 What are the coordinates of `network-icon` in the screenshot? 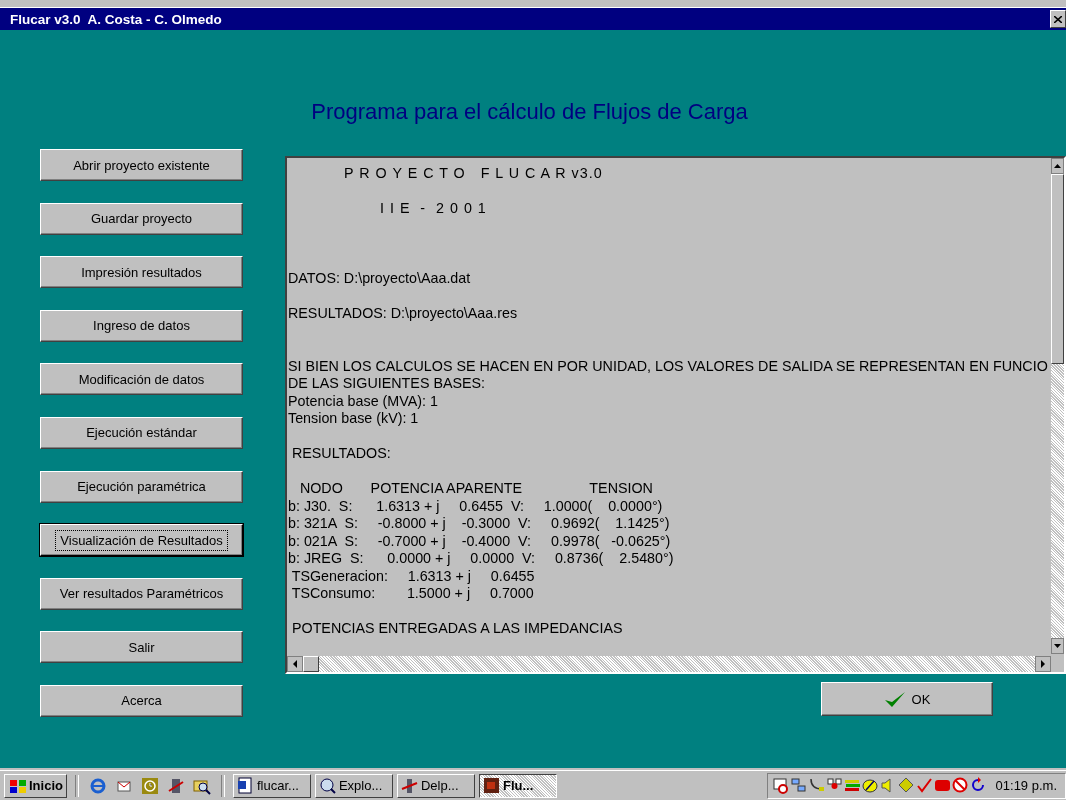 It's located at (798, 785).